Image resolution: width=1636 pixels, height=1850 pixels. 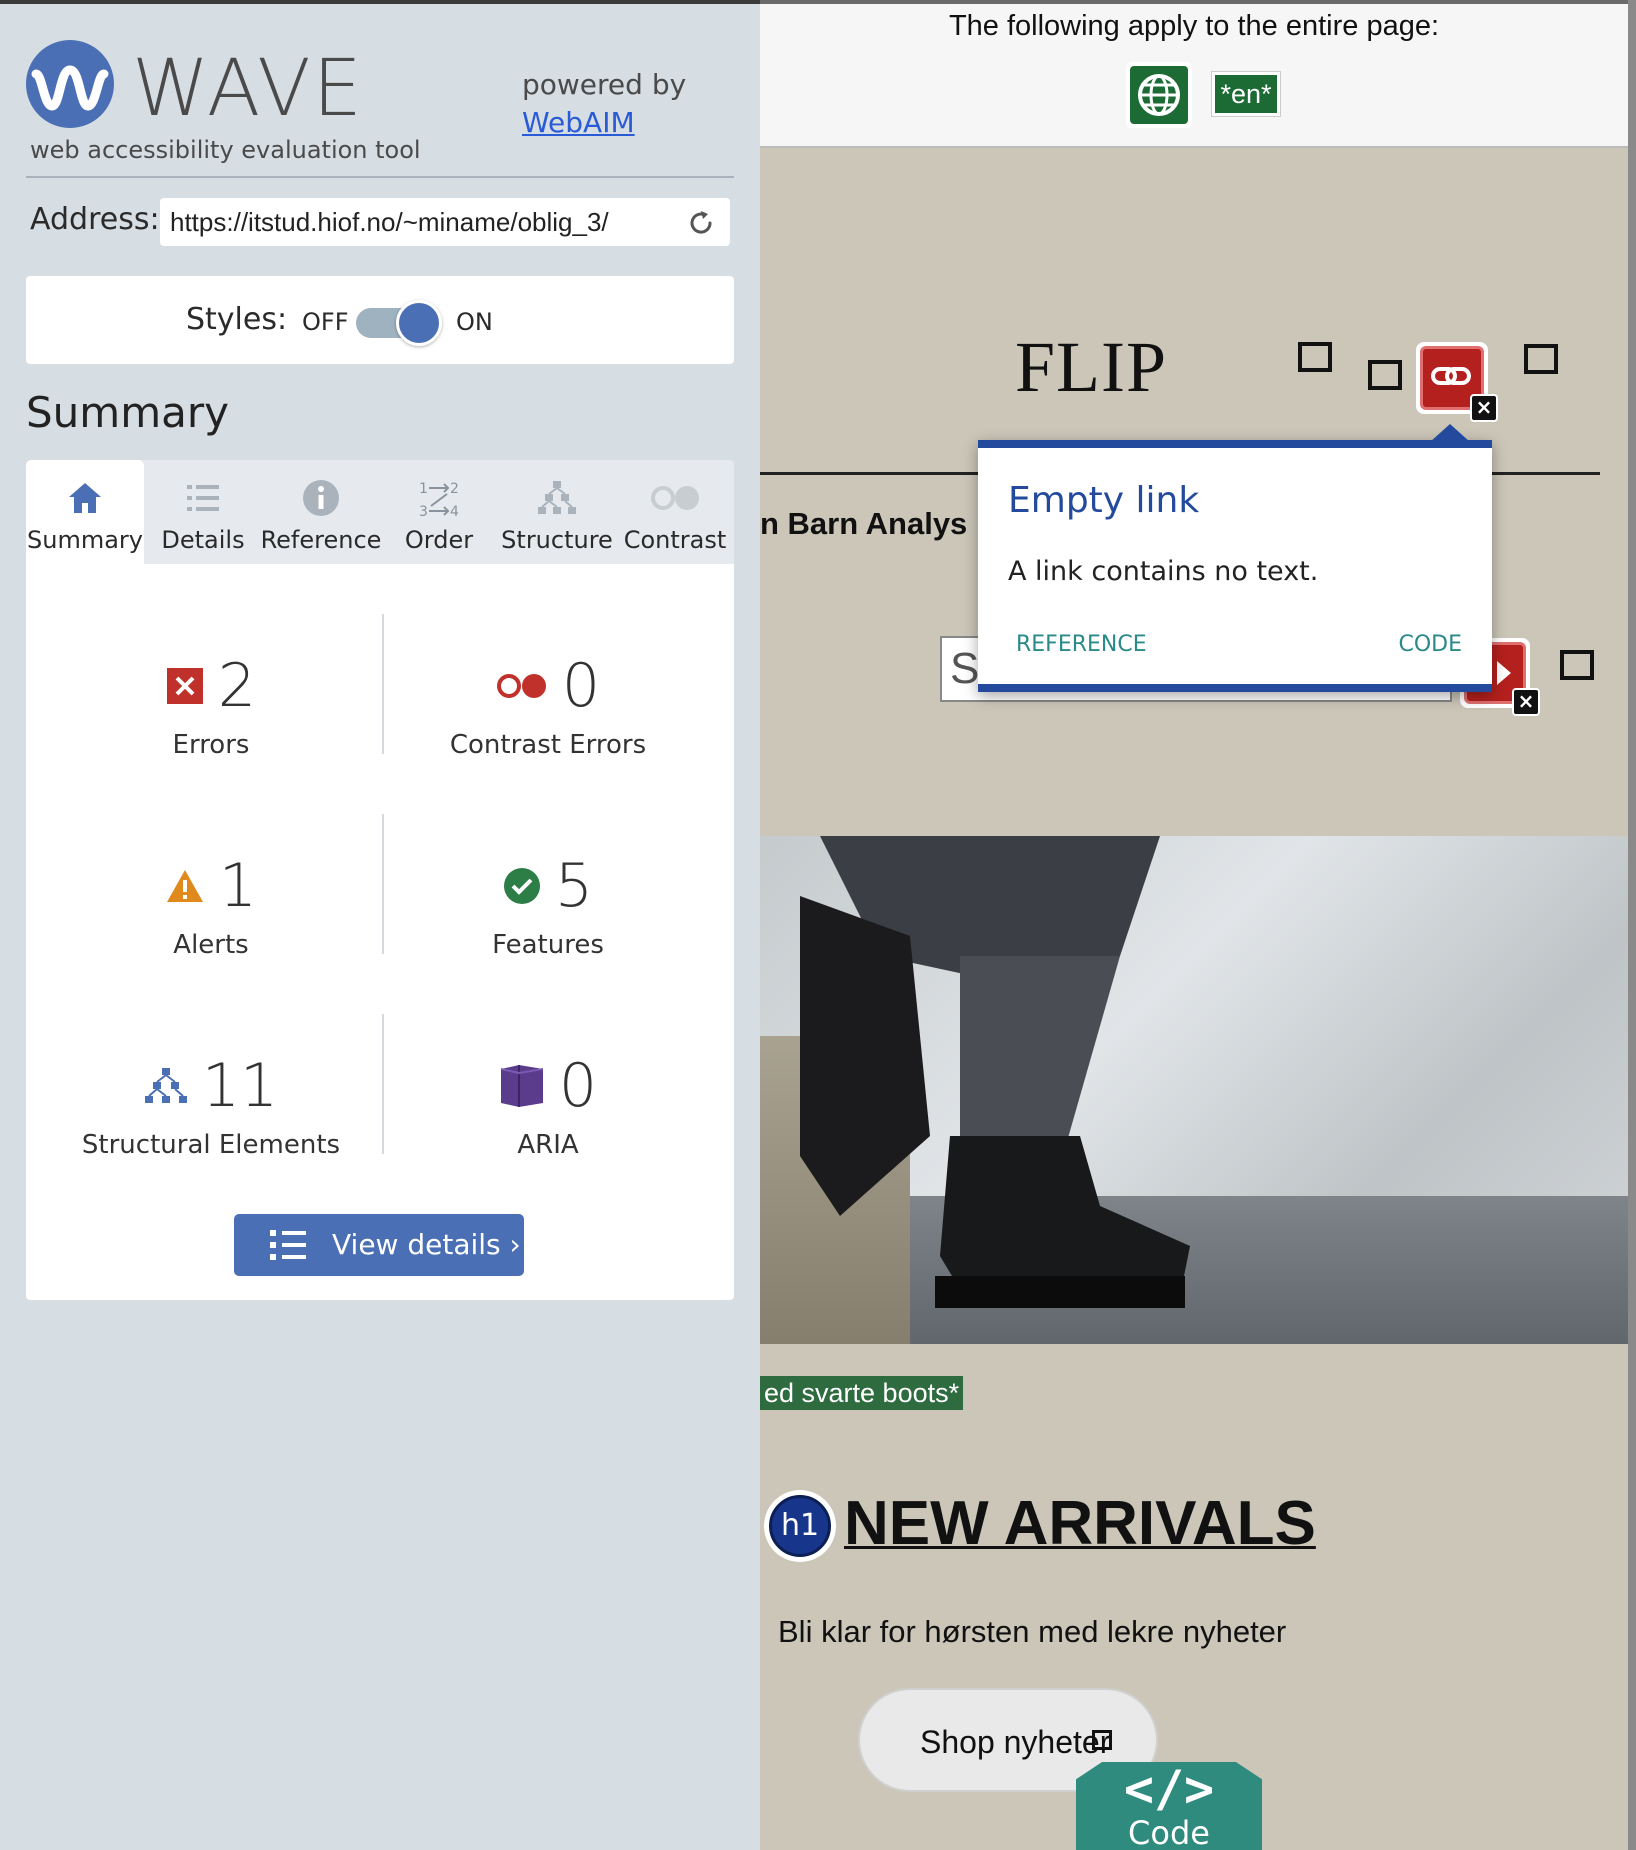 What do you see at coordinates (521, 886) in the screenshot?
I see `feature-check-icon` at bounding box center [521, 886].